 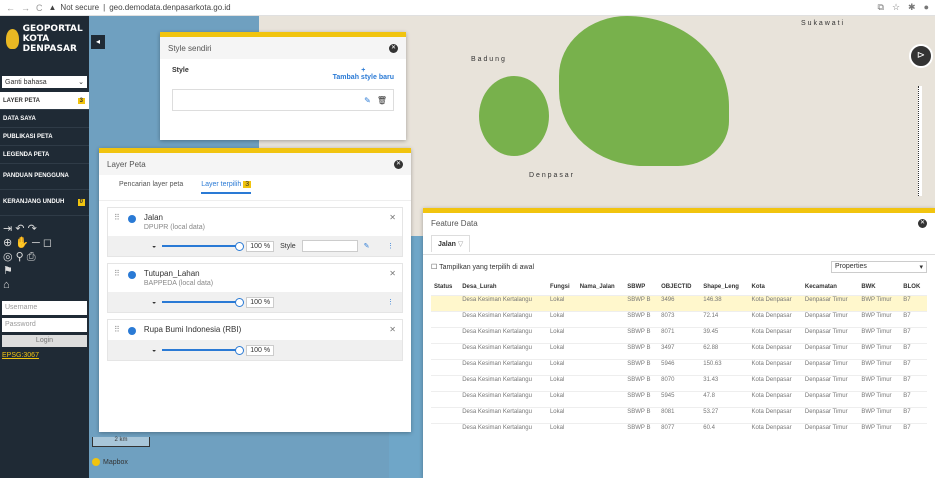 What do you see at coordinates (47, 243) in the screenshot?
I see `area-icon: ◻` at bounding box center [47, 243].